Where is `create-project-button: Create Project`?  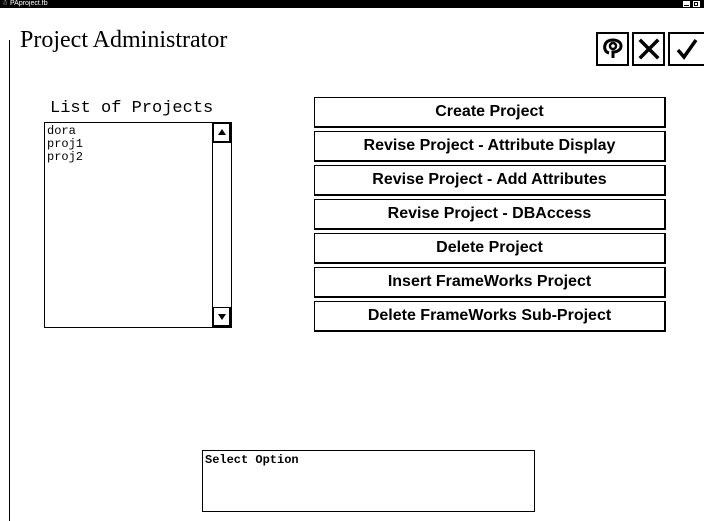
create-project-button: Create Project is located at coordinates (490, 112).